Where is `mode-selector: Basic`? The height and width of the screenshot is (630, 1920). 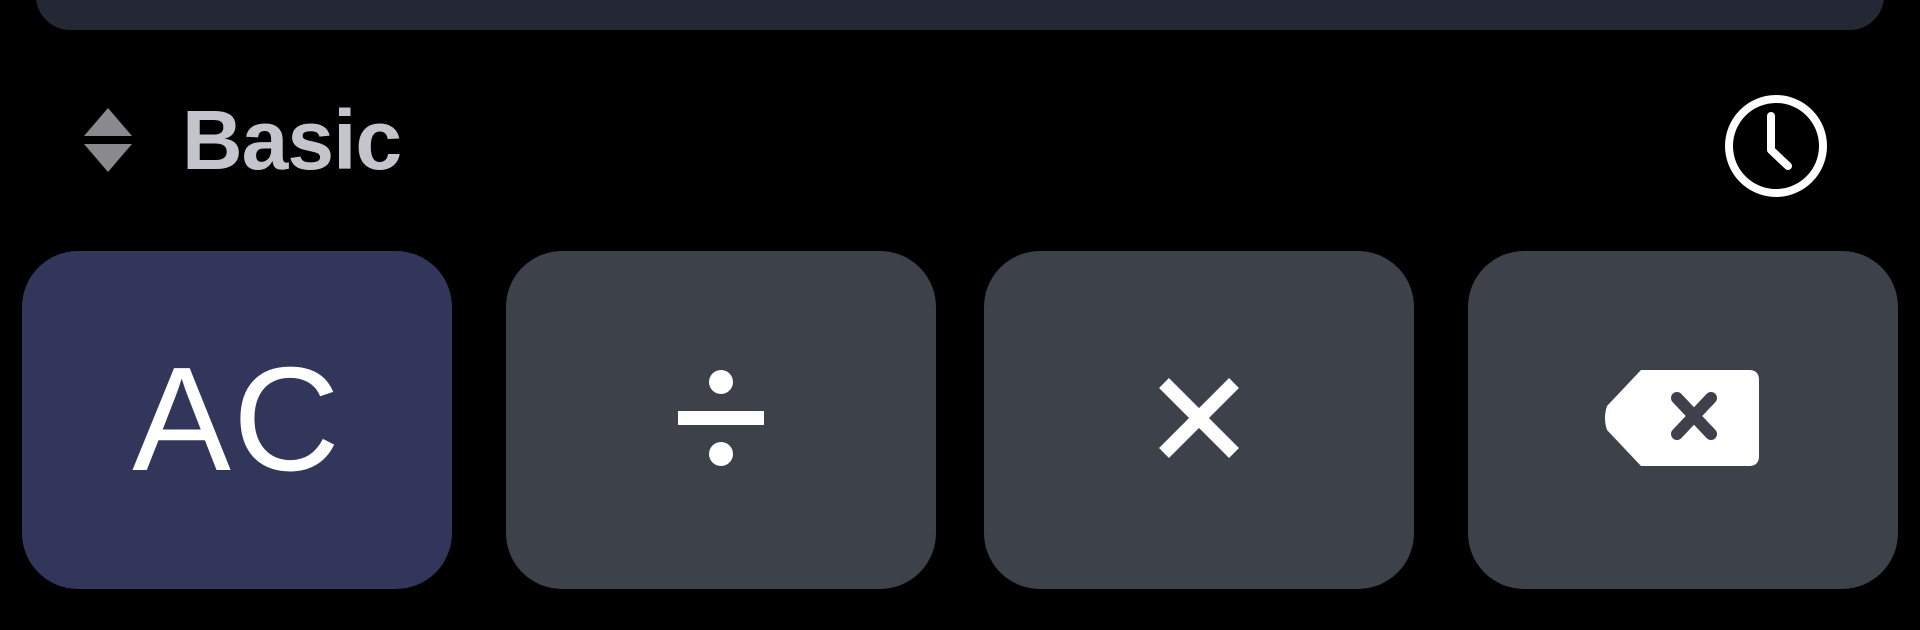
mode-selector: Basic is located at coordinates (241, 140).